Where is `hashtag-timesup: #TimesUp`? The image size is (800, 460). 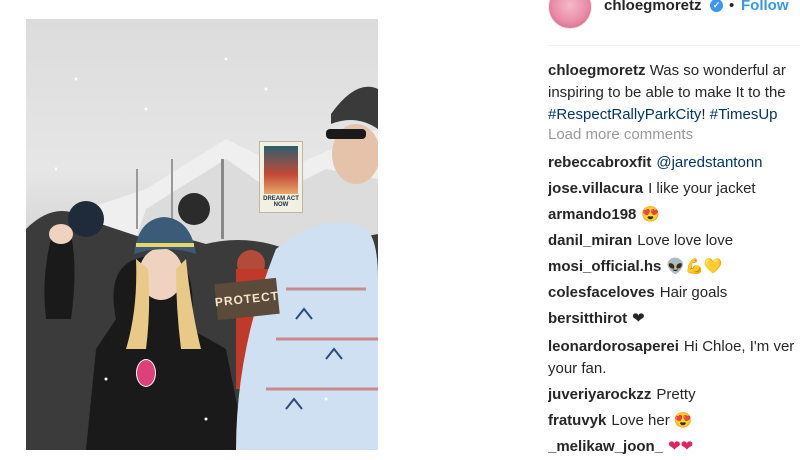 hashtag-timesup: #TimesUp is located at coordinates (744, 114).